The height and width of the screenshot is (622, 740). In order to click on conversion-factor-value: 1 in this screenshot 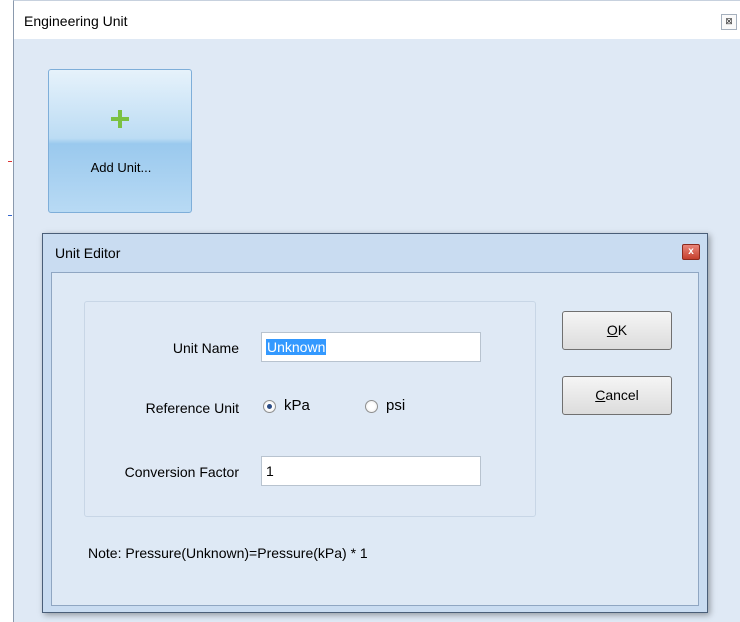, I will do `click(270, 471)`.